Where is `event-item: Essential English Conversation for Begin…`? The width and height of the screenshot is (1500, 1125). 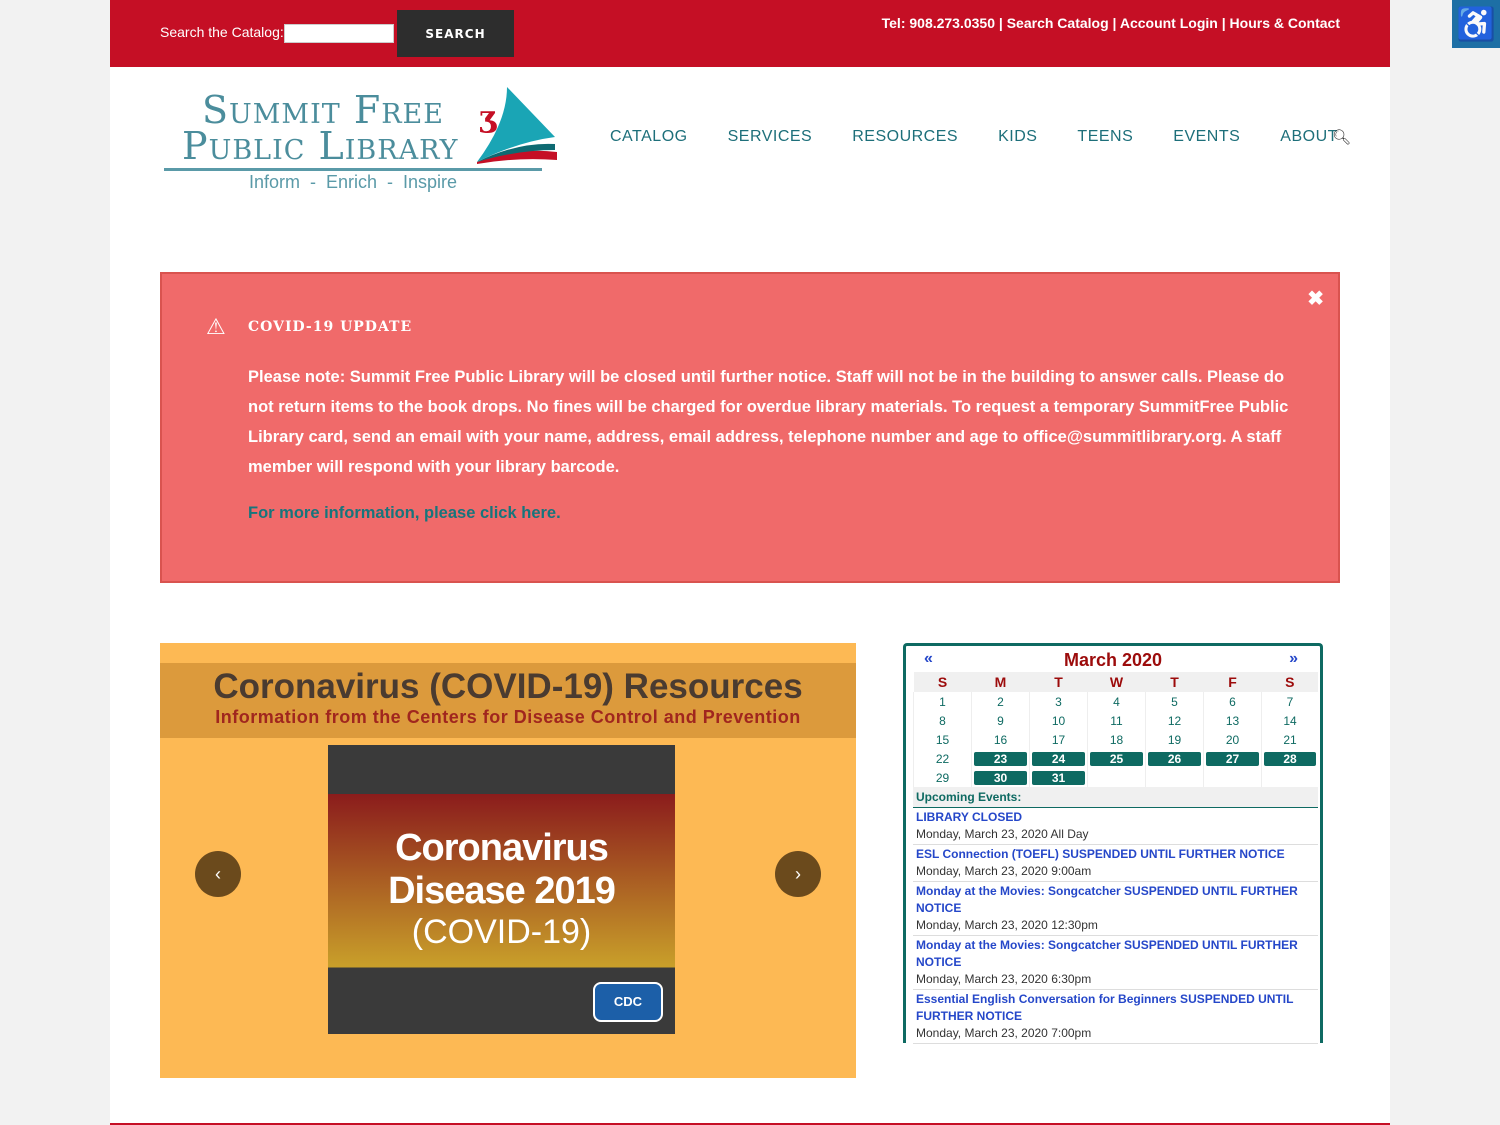 event-item: Essential English Conversation for Begin… is located at coordinates (1115, 1017).